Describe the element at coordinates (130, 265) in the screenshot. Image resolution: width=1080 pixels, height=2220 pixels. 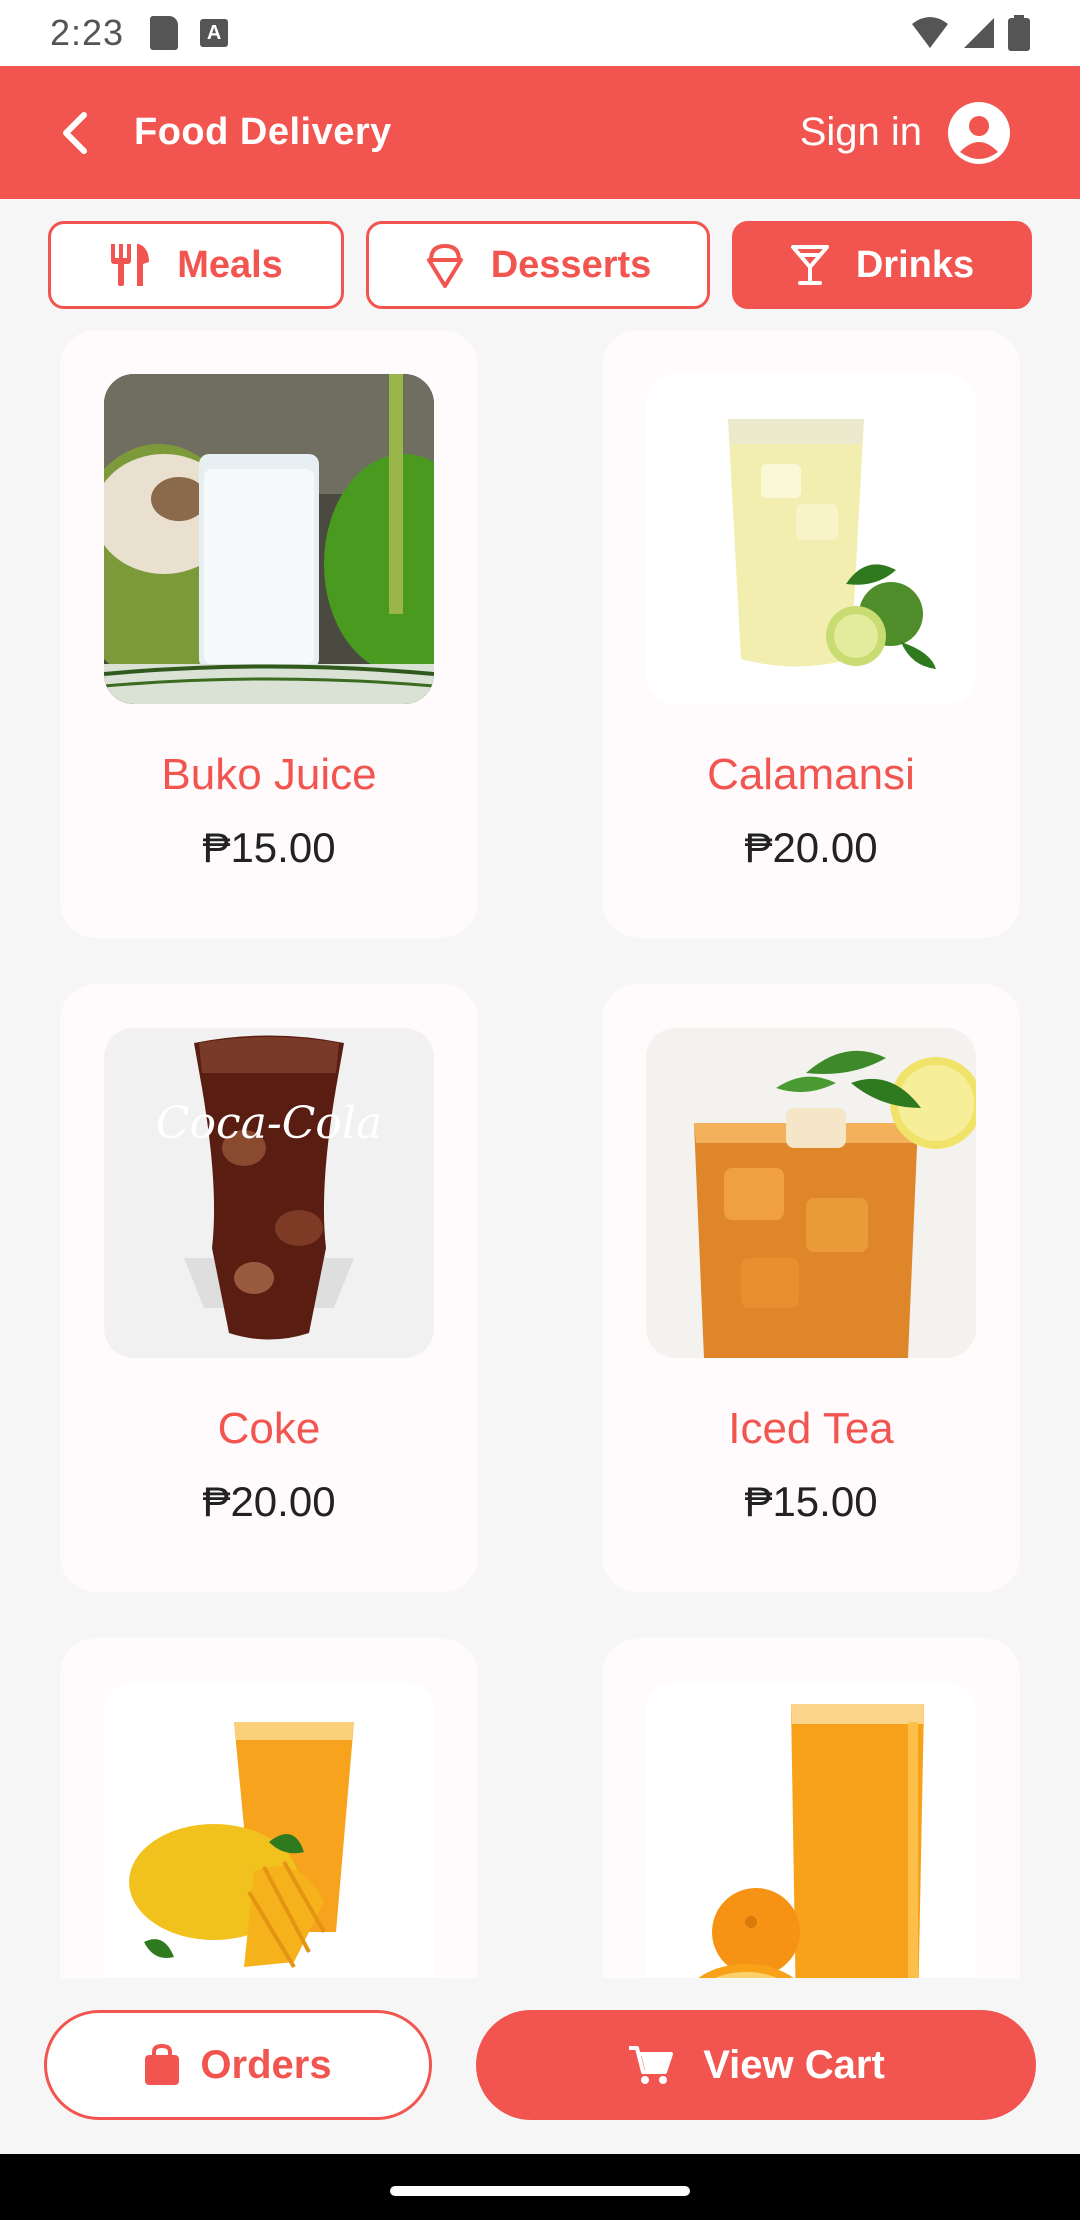
I see `fork-knife-icon` at that location.